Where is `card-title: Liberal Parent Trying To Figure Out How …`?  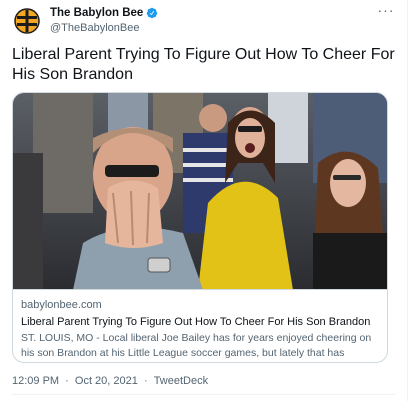
card-title: Liberal Parent Trying To Figure Out How … is located at coordinates (196, 322).